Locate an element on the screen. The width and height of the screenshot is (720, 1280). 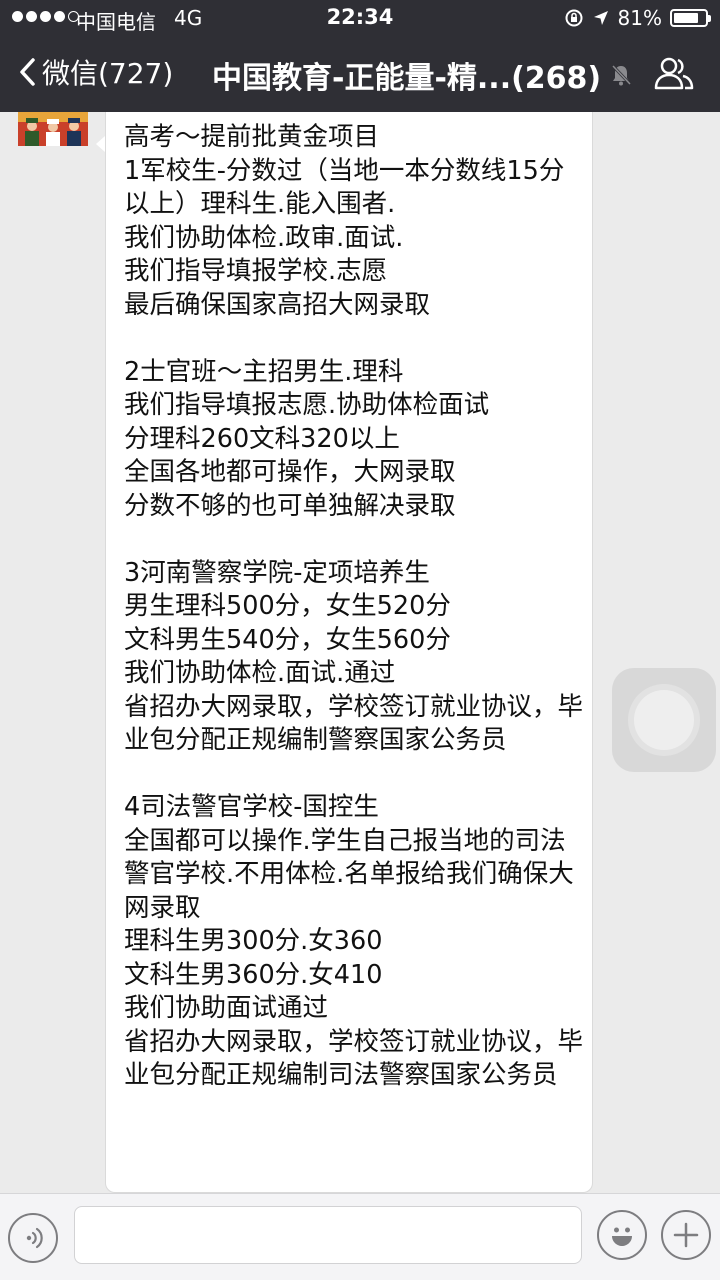
battery-percent: 81% is located at coordinates (639, 18).